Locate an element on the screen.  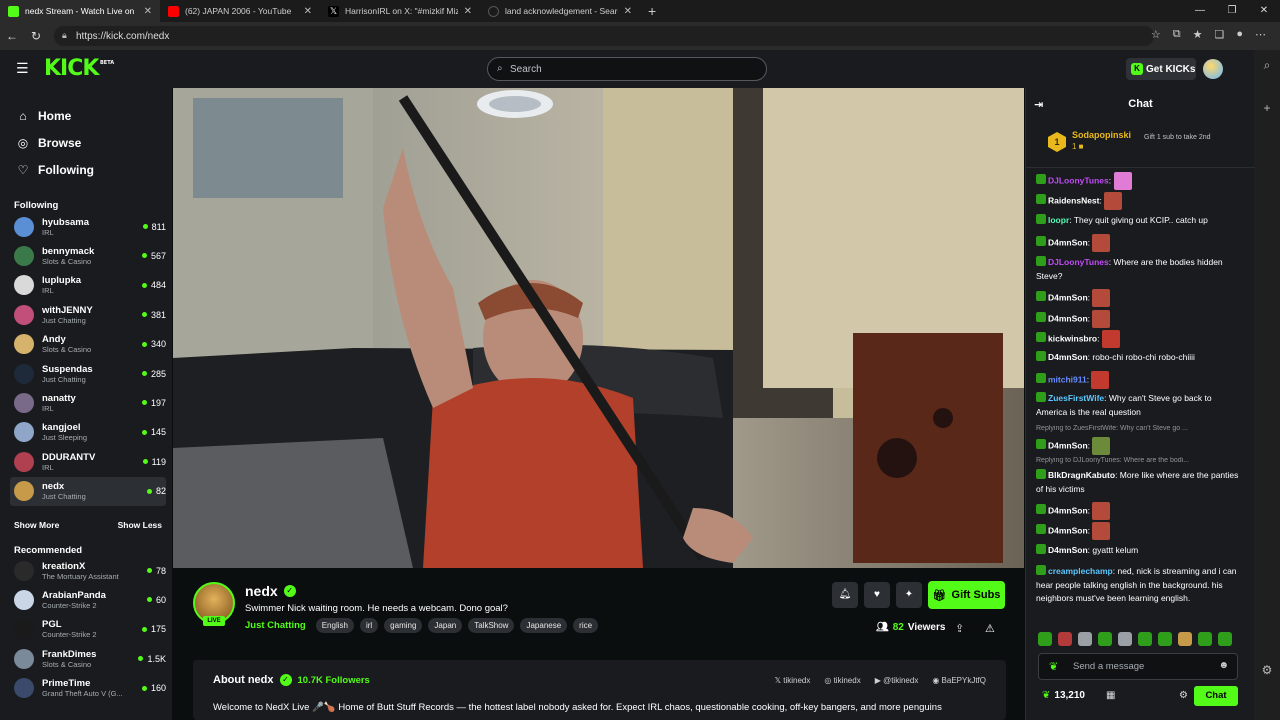
refresh-icon: ↻ is located at coordinates (36, 36).